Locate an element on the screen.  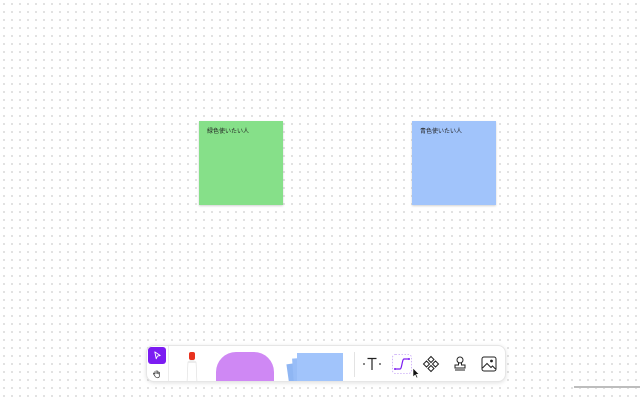
pointer-icon is located at coordinates (157, 355).